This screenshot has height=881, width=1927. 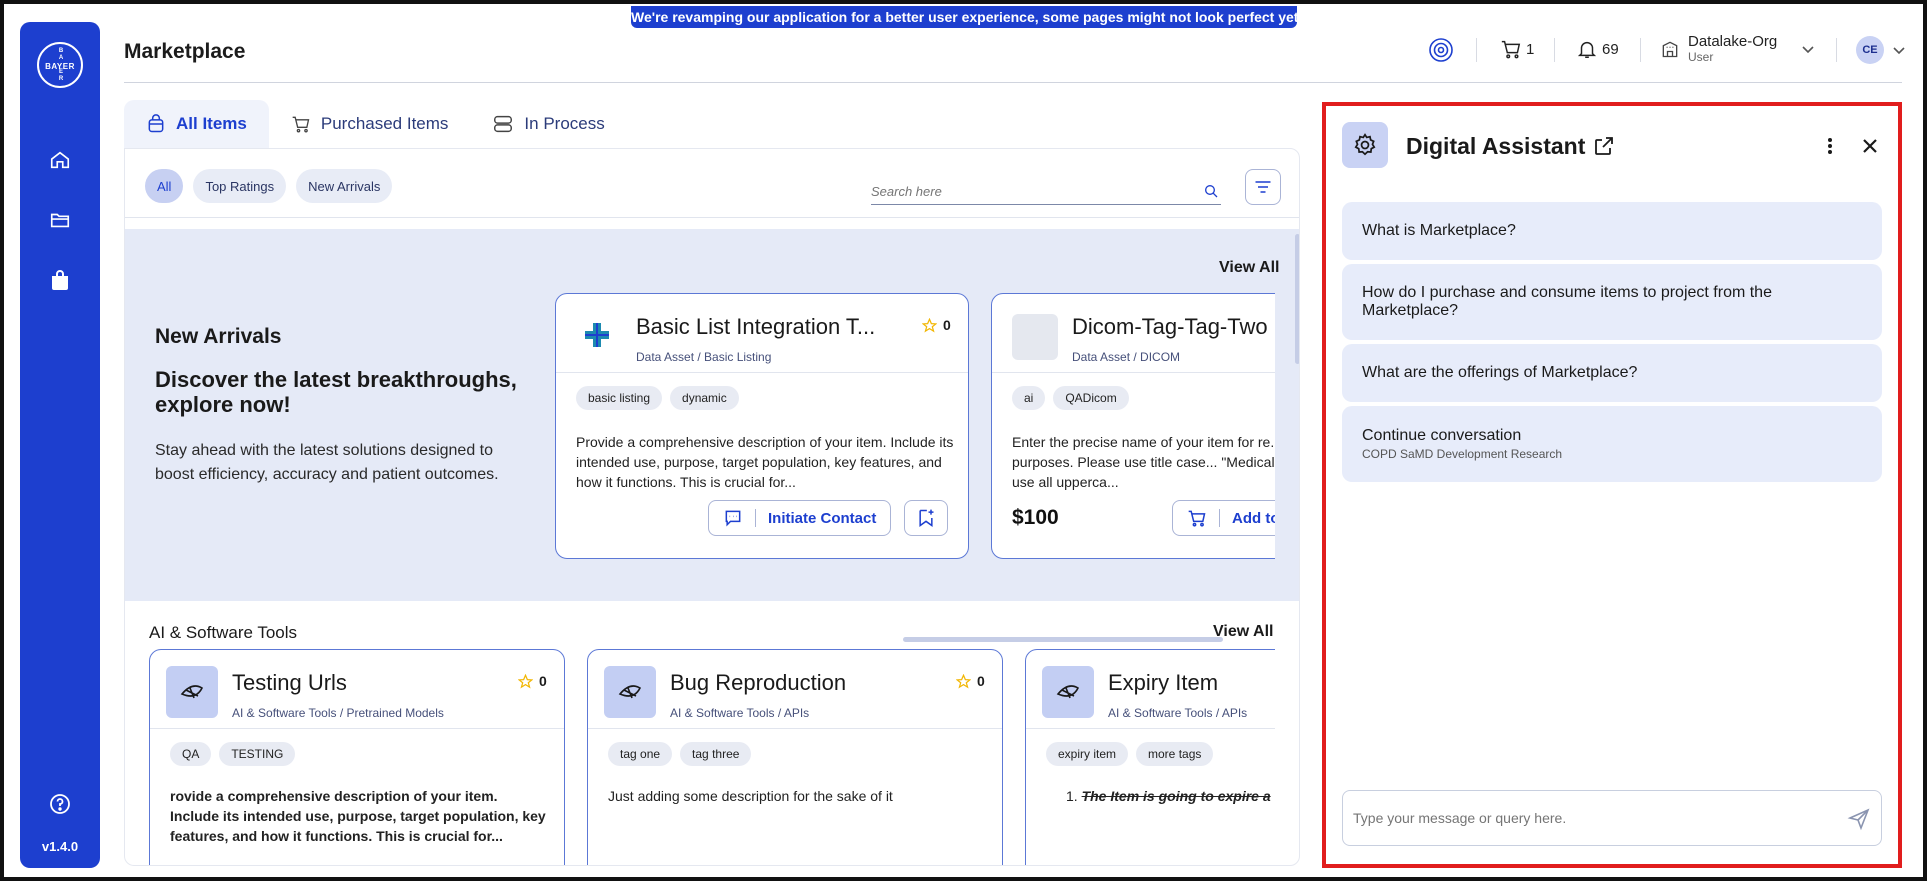 What do you see at coordinates (1126, 357) in the screenshot?
I see `card-subtitle: Data Asset / DICOM` at bounding box center [1126, 357].